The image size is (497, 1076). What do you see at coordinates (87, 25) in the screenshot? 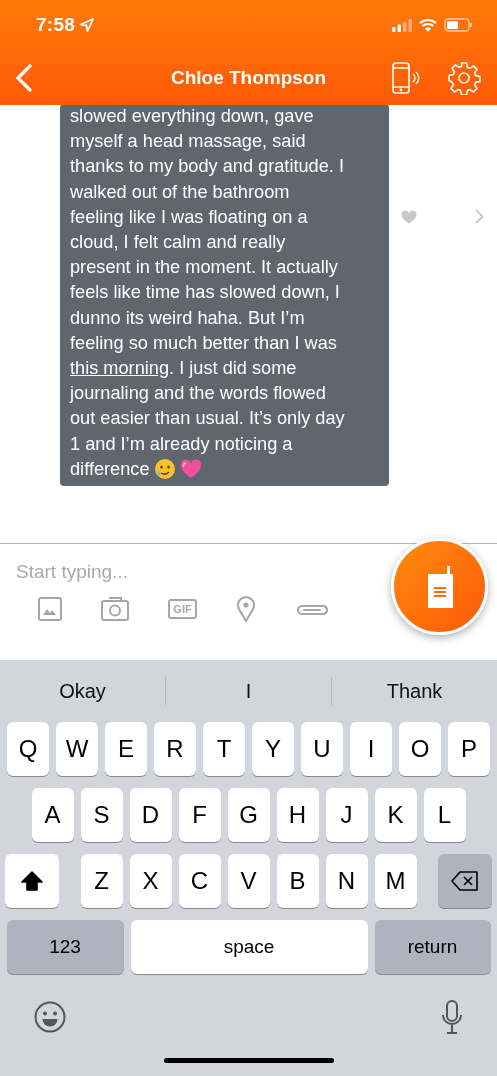
I see `location-arrow-icon` at bounding box center [87, 25].